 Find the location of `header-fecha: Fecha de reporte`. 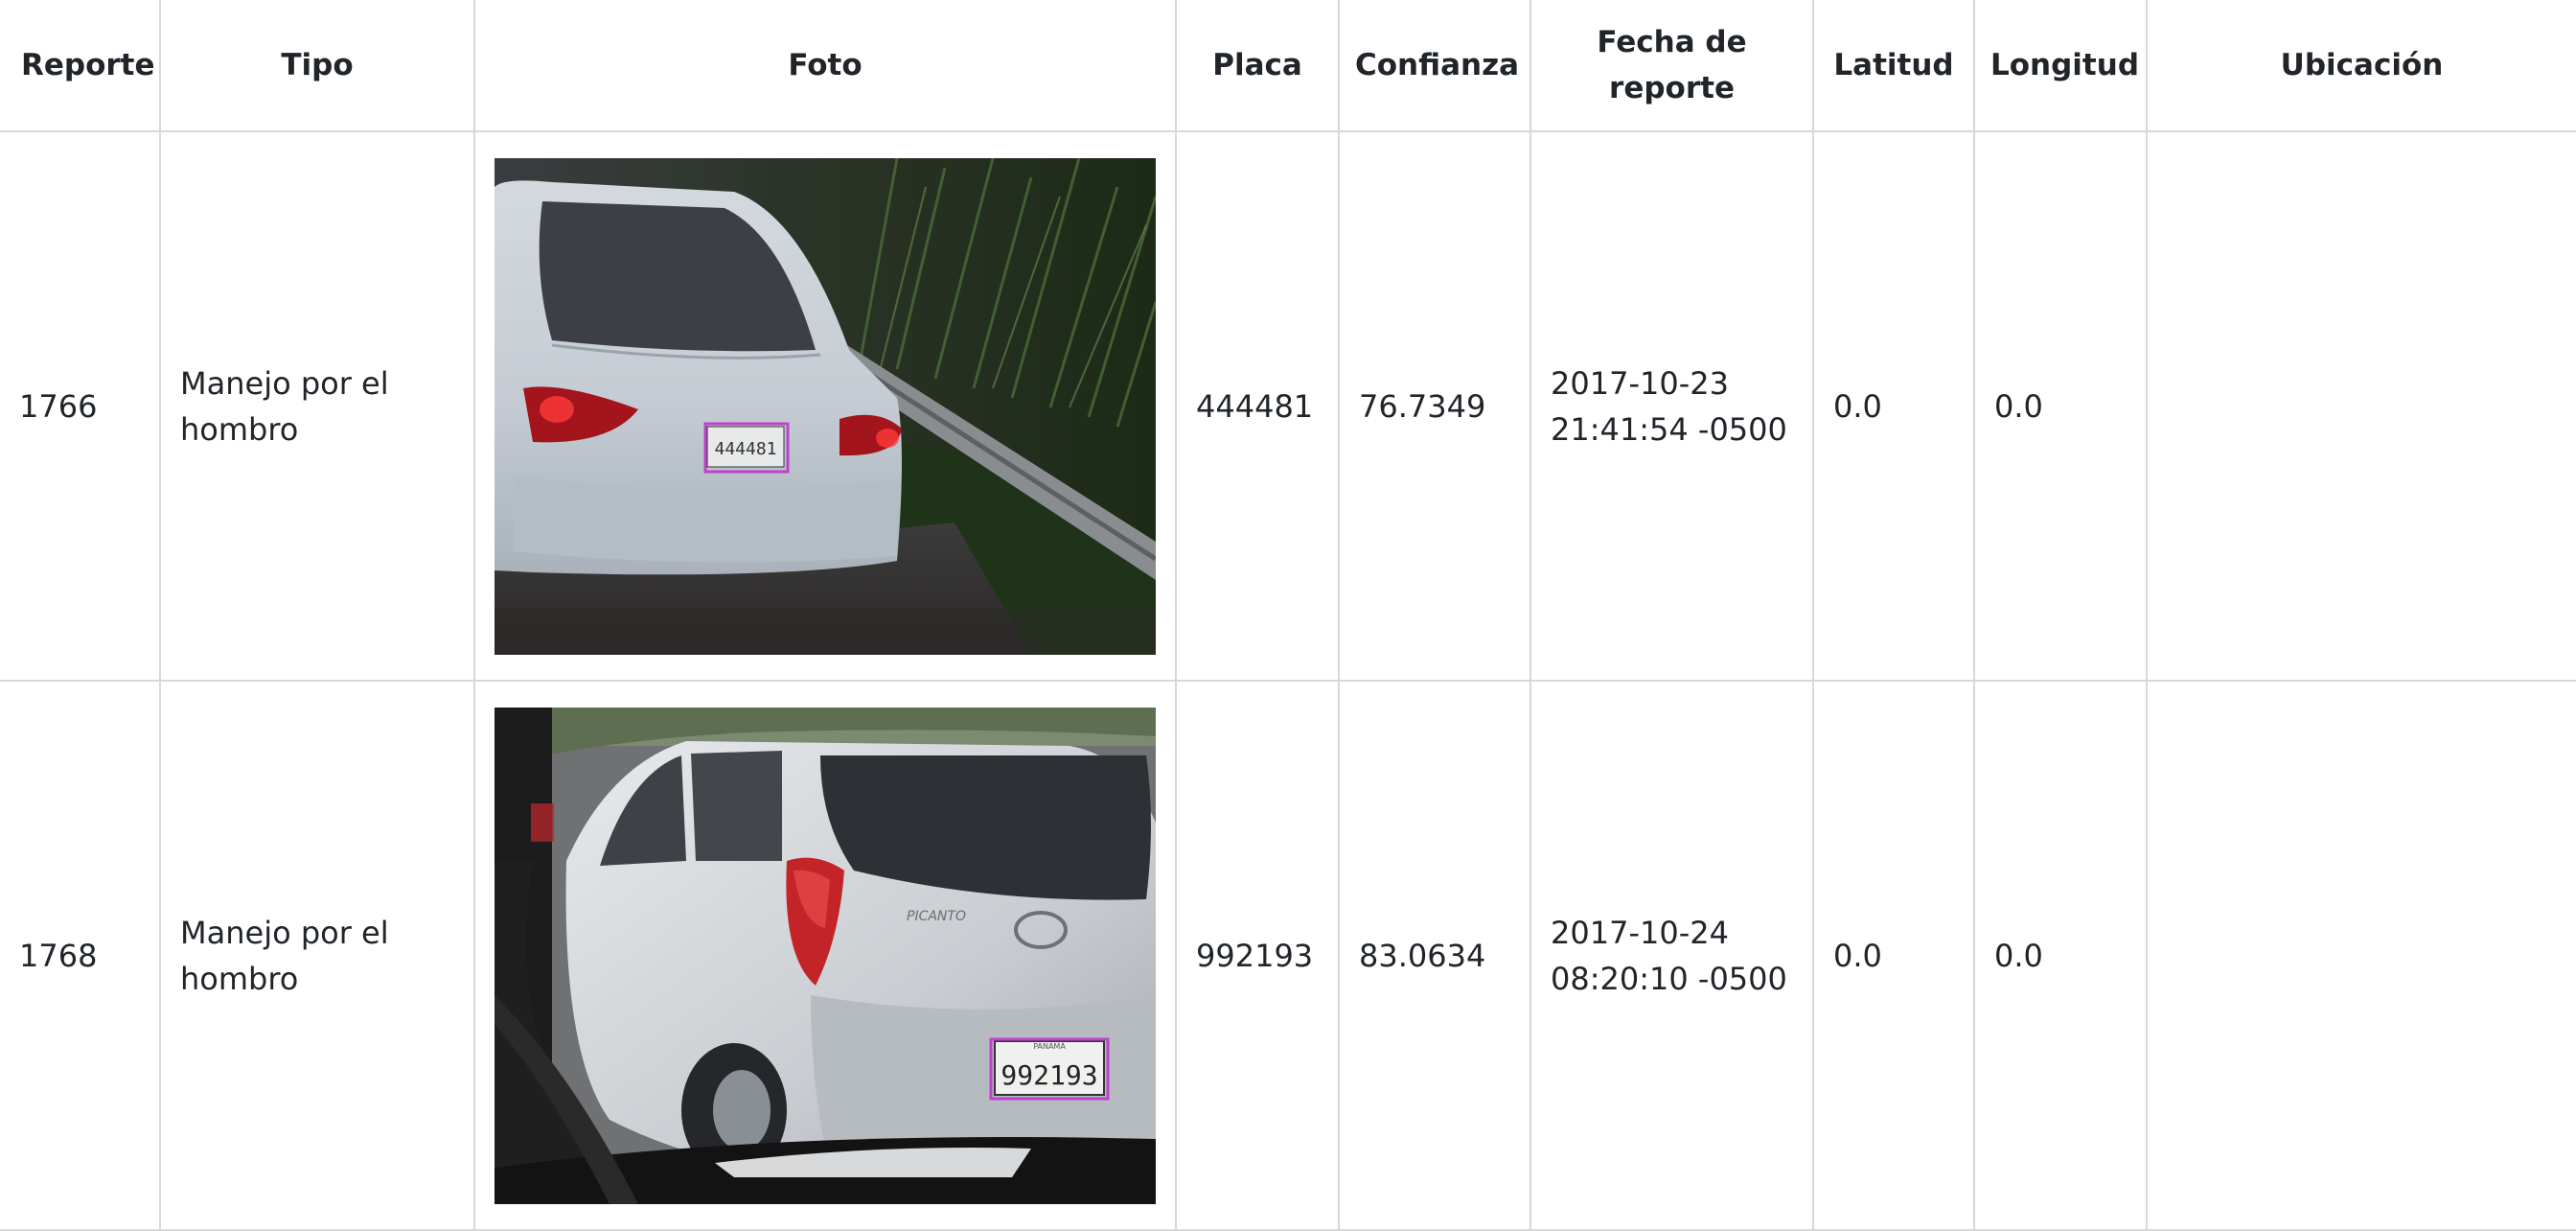

header-fecha: Fecha de reporte is located at coordinates (1672, 66).